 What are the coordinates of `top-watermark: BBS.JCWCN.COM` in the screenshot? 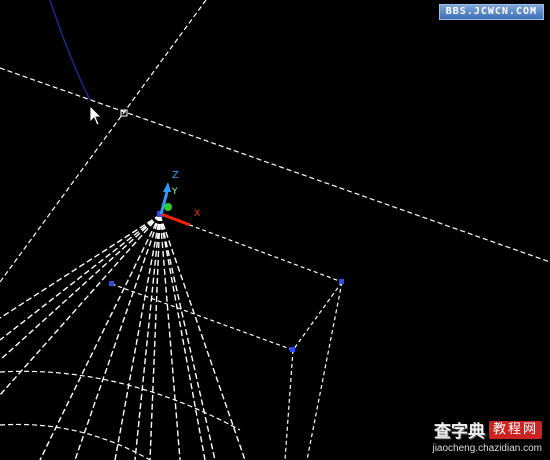 It's located at (491, 12).